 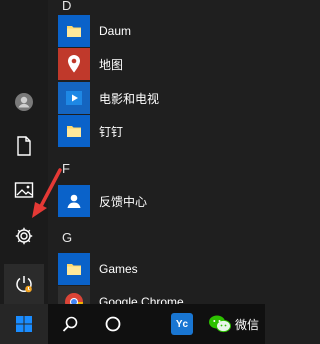 I want to click on power-icon, so click(x=24, y=284).